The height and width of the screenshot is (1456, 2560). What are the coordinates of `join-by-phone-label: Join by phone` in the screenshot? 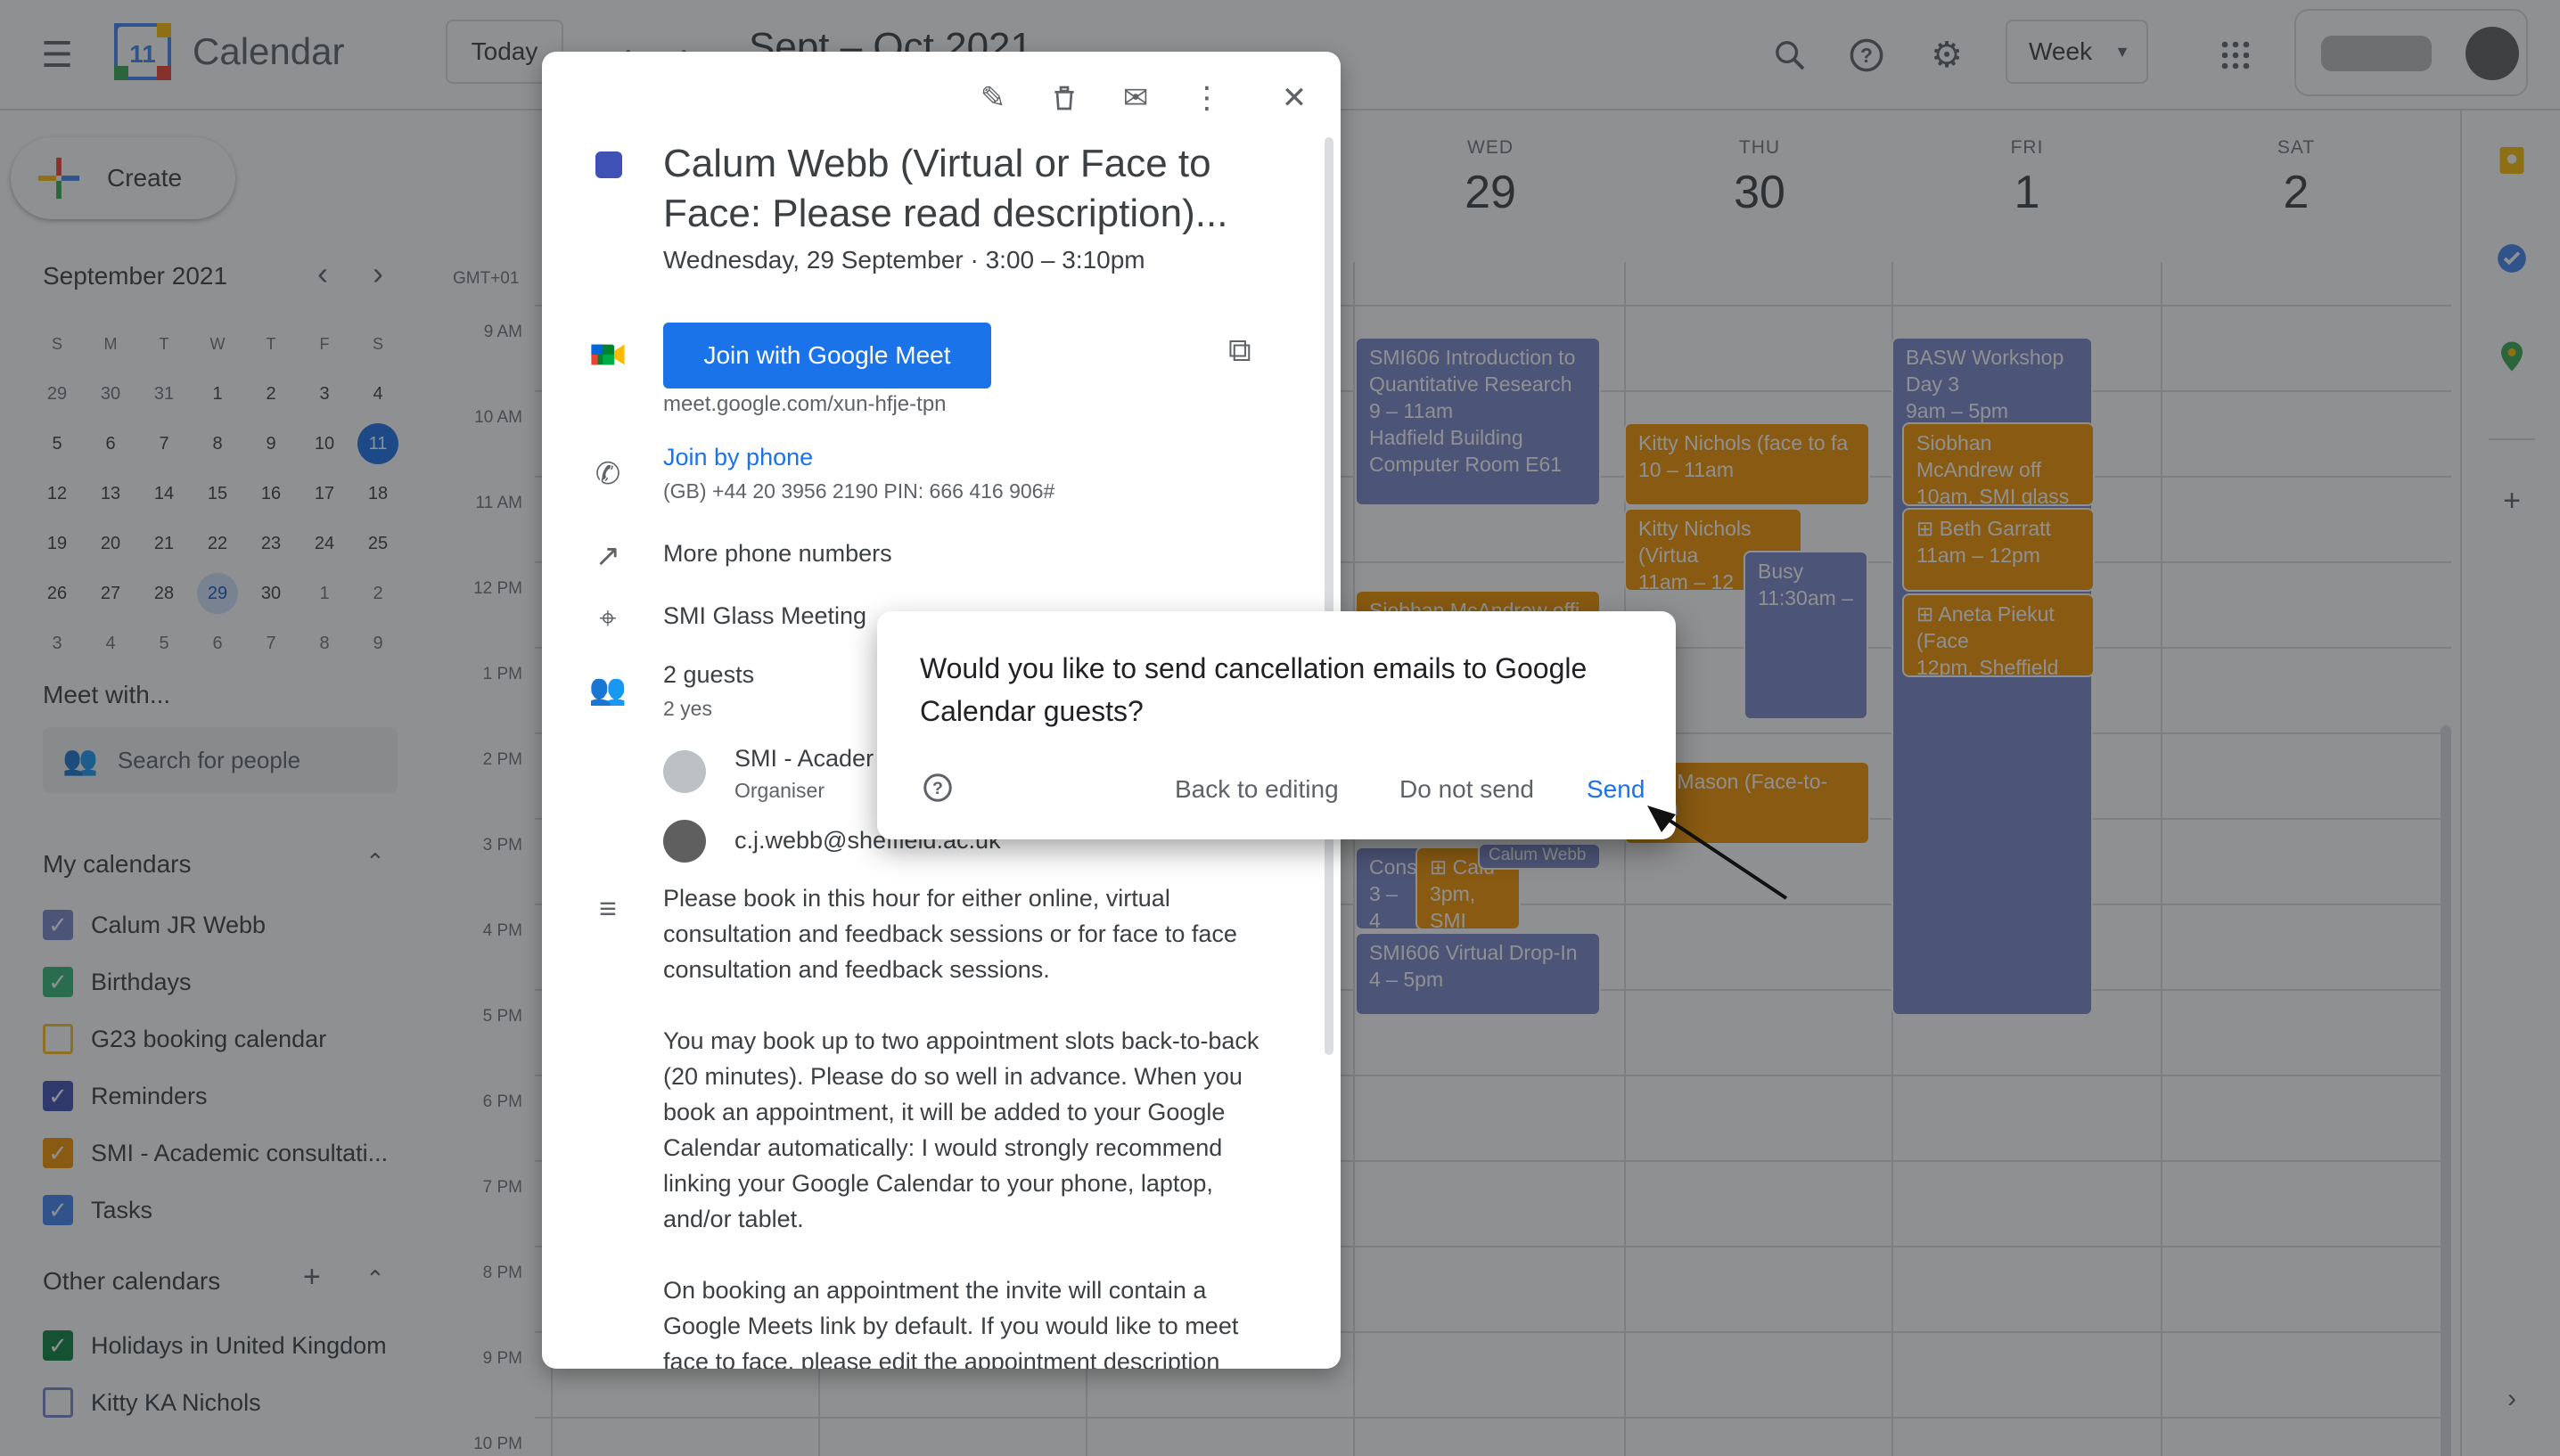 It's located at (738, 457).